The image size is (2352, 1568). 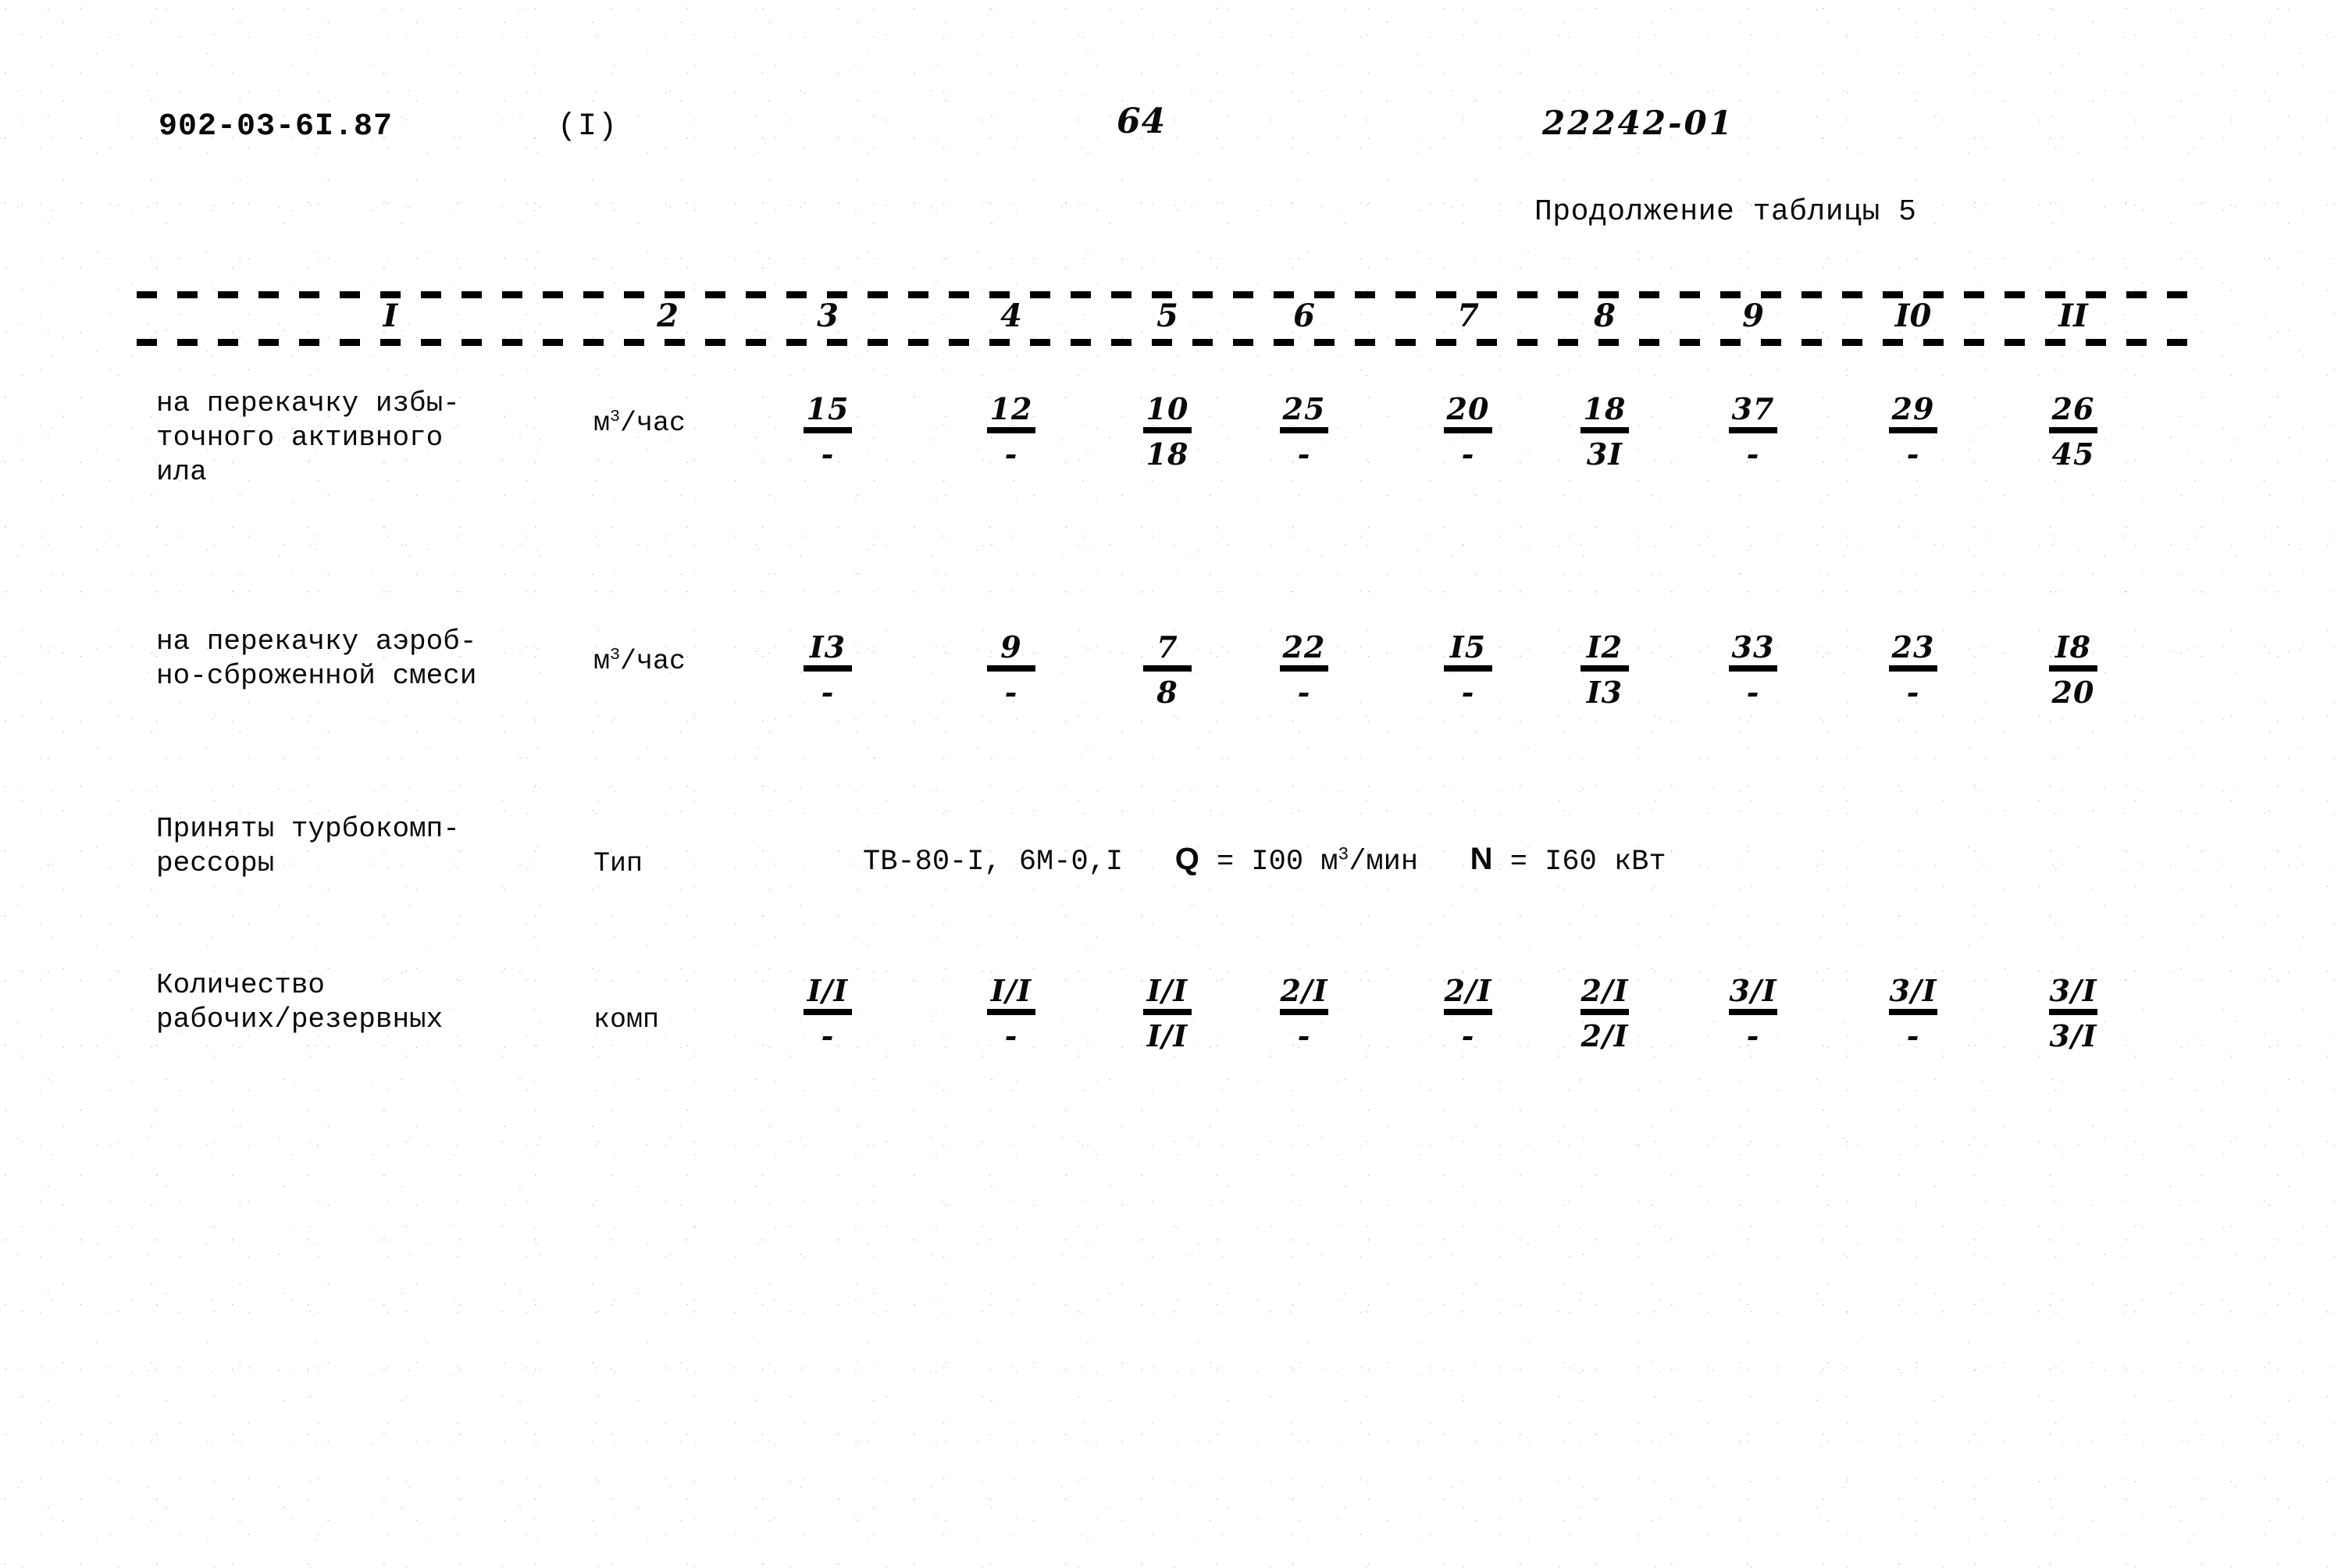 I want to click on cell-denominator: 8, so click(x=1167, y=692).